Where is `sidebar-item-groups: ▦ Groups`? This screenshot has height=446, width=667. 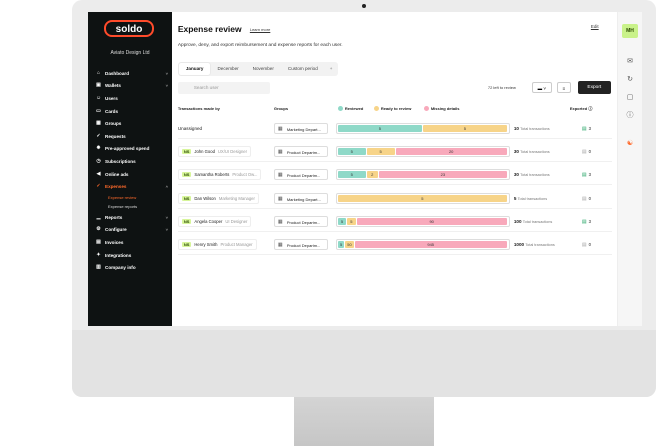 sidebar-item-groups: ▦ Groups is located at coordinates (132, 123).